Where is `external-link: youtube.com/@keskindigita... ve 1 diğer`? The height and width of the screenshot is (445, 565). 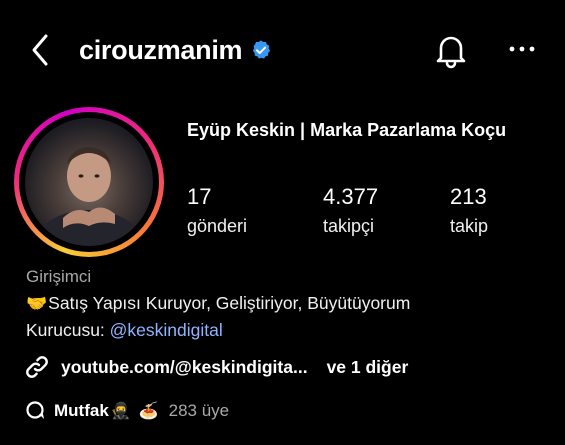
external-link: youtube.com/@keskindigita... ve 1 diğer is located at coordinates (216, 367).